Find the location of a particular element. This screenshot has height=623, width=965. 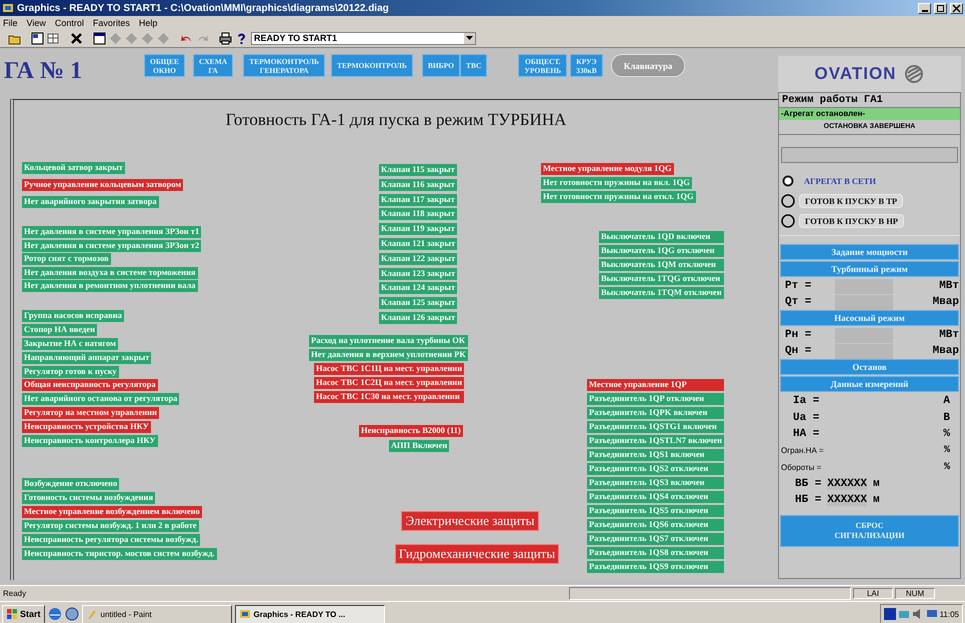

status-indicator: Неисправность тиристор. мостов систем возбужд. is located at coordinates (119, 554).